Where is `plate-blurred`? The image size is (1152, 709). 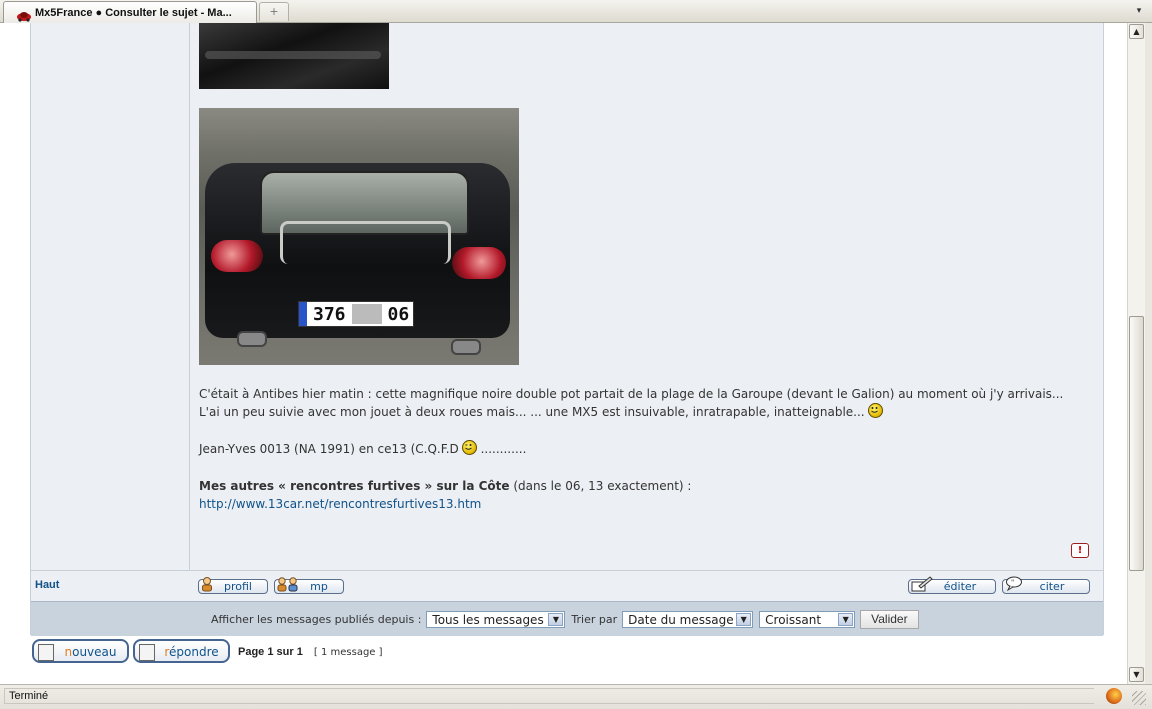 plate-blurred is located at coordinates (366, 314).